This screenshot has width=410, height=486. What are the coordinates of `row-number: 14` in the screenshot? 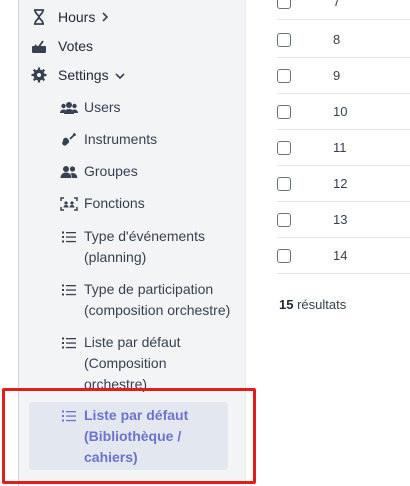 It's located at (340, 255).